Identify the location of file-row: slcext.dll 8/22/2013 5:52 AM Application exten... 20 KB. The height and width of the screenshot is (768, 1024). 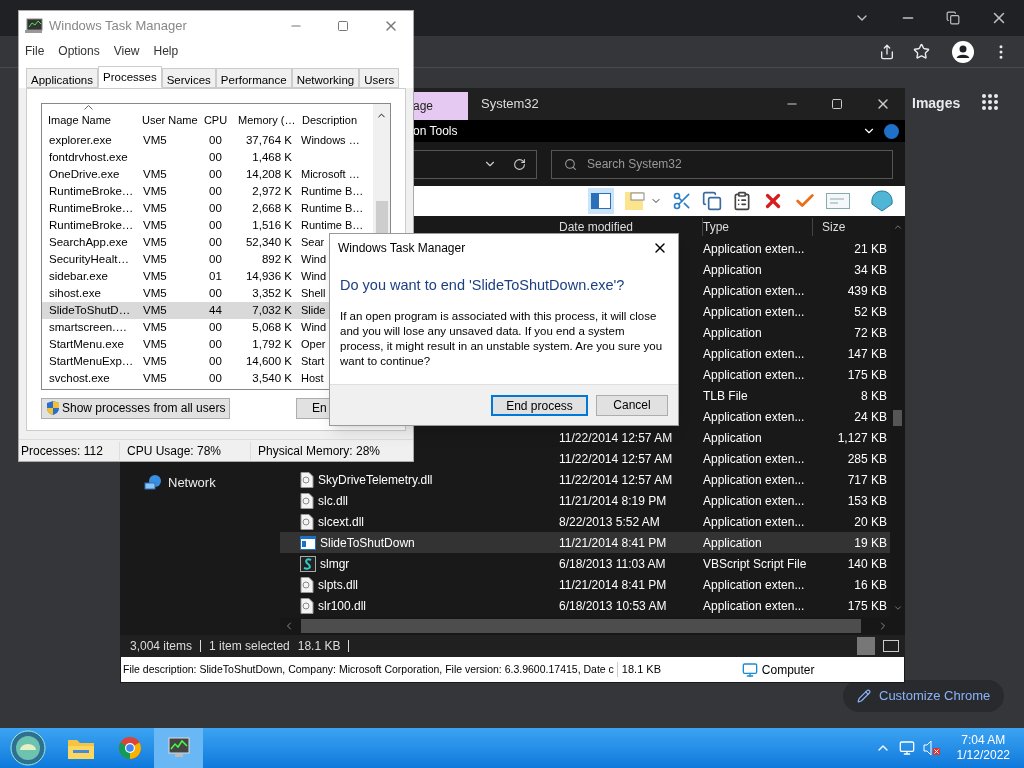
(585, 521).